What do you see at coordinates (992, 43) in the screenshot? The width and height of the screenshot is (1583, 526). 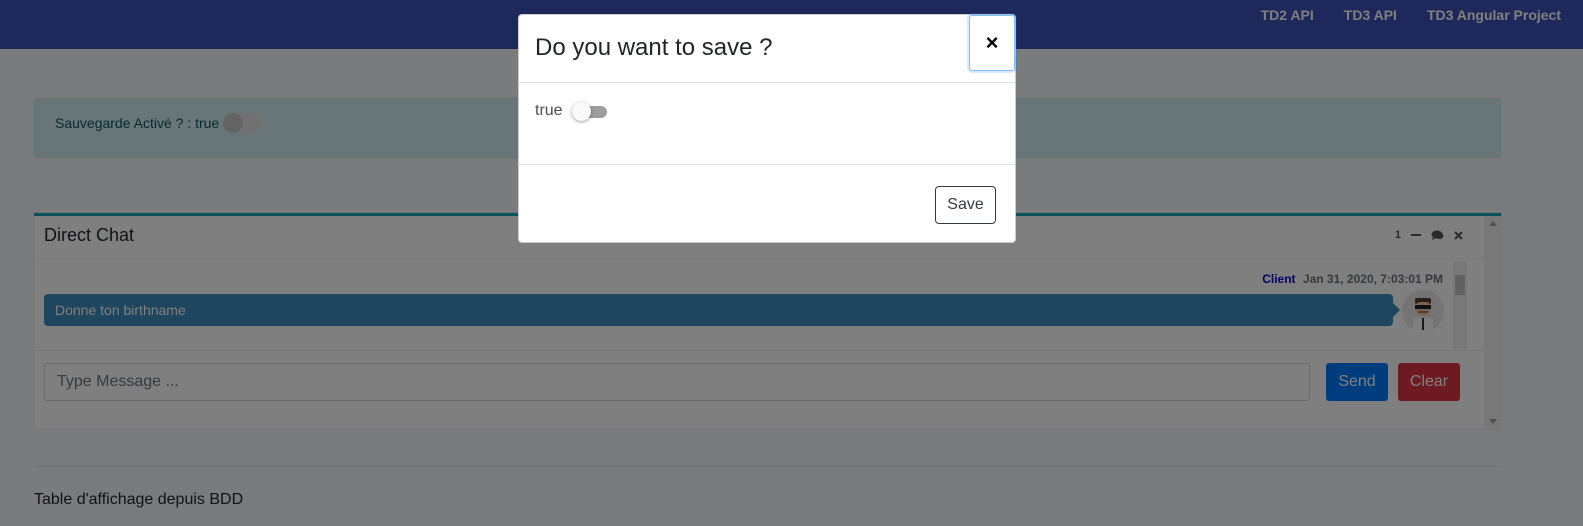 I see `modal-close-button: ×` at bounding box center [992, 43].